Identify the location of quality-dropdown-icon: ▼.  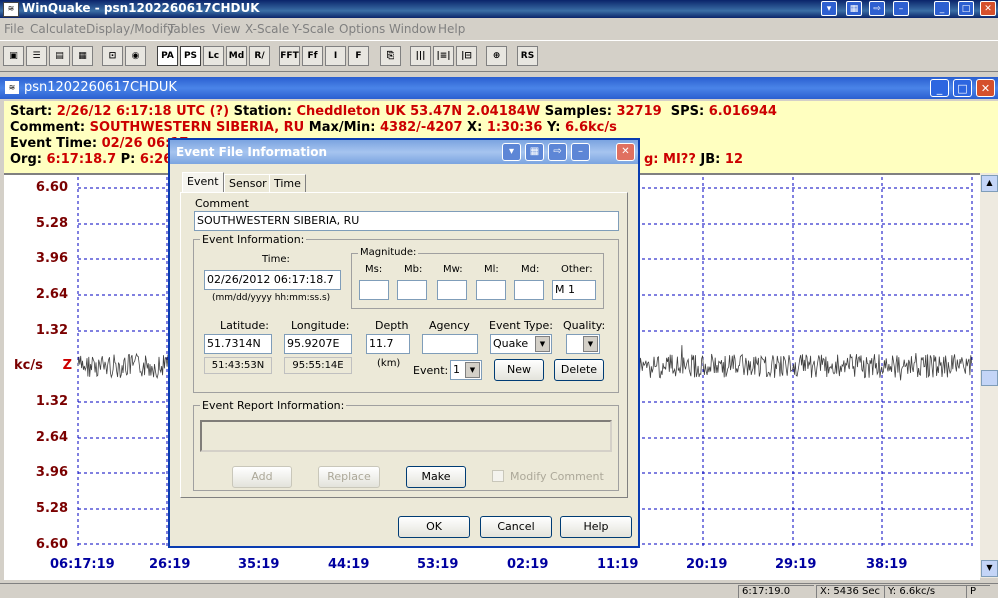
(590, 344).